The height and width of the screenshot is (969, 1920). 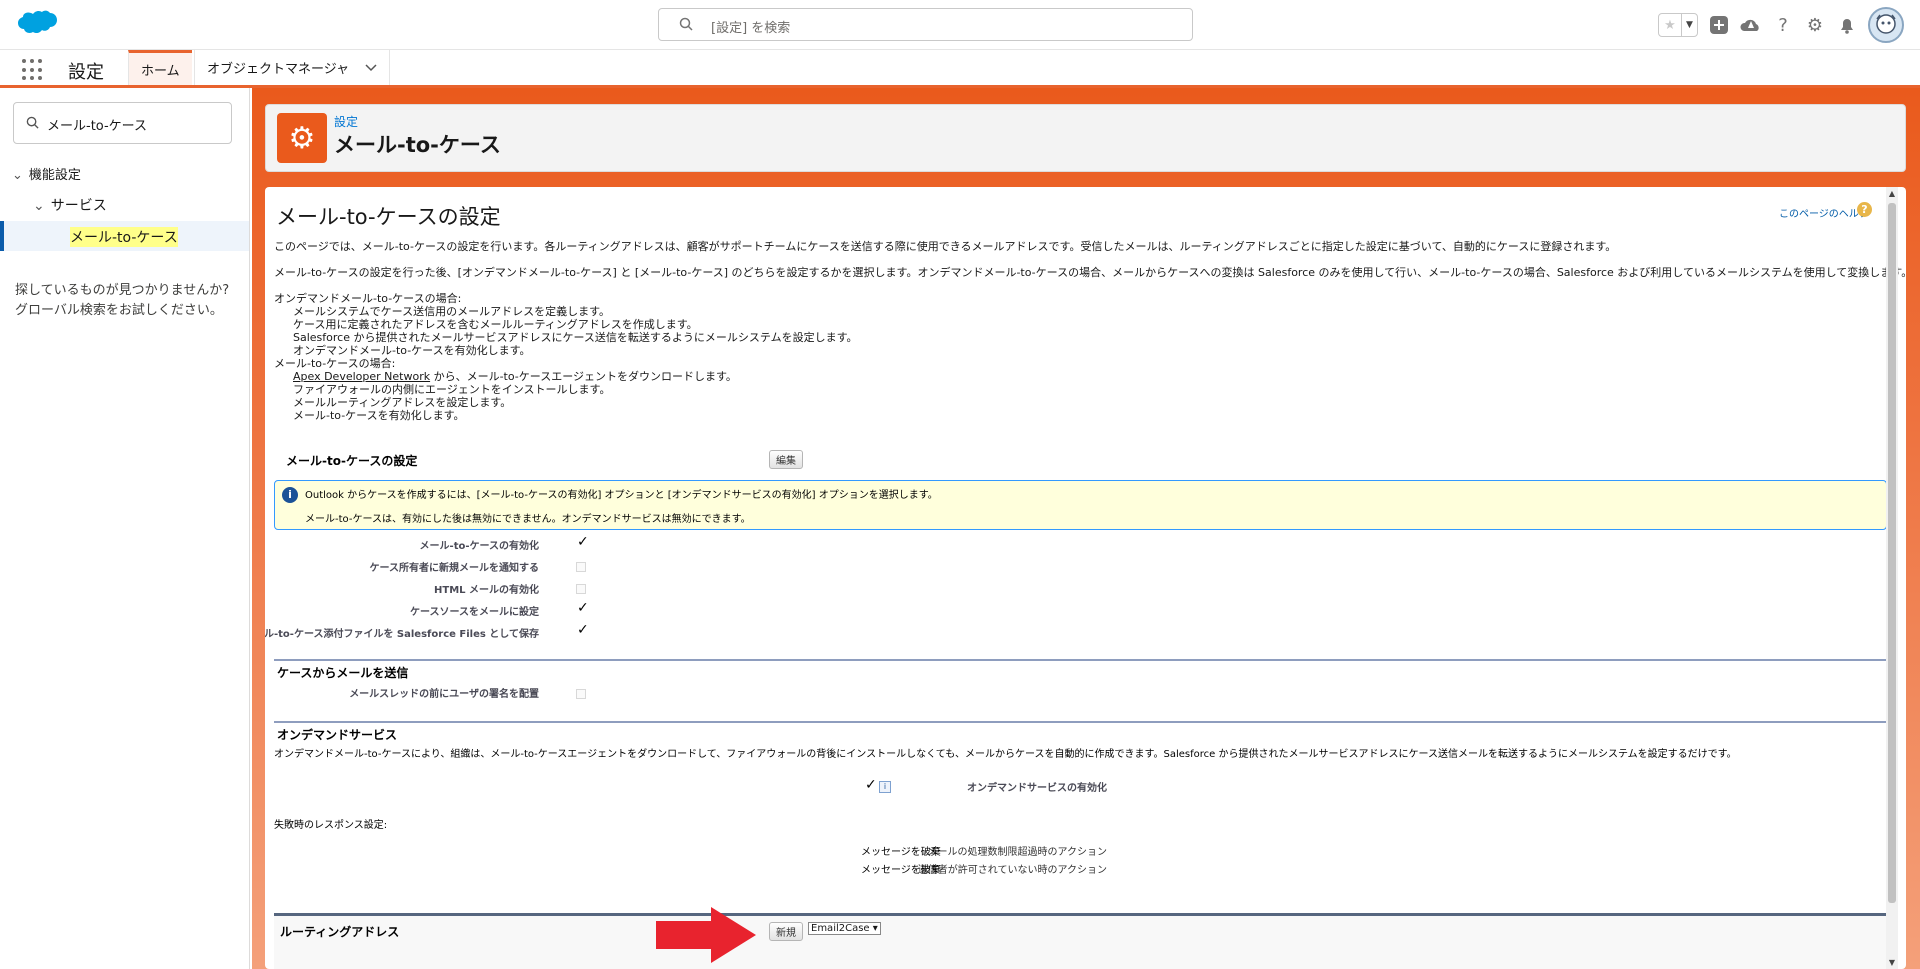 I want to click on header-icons: ★ ▼ ? ⚙, so click(x=1781, y=25).